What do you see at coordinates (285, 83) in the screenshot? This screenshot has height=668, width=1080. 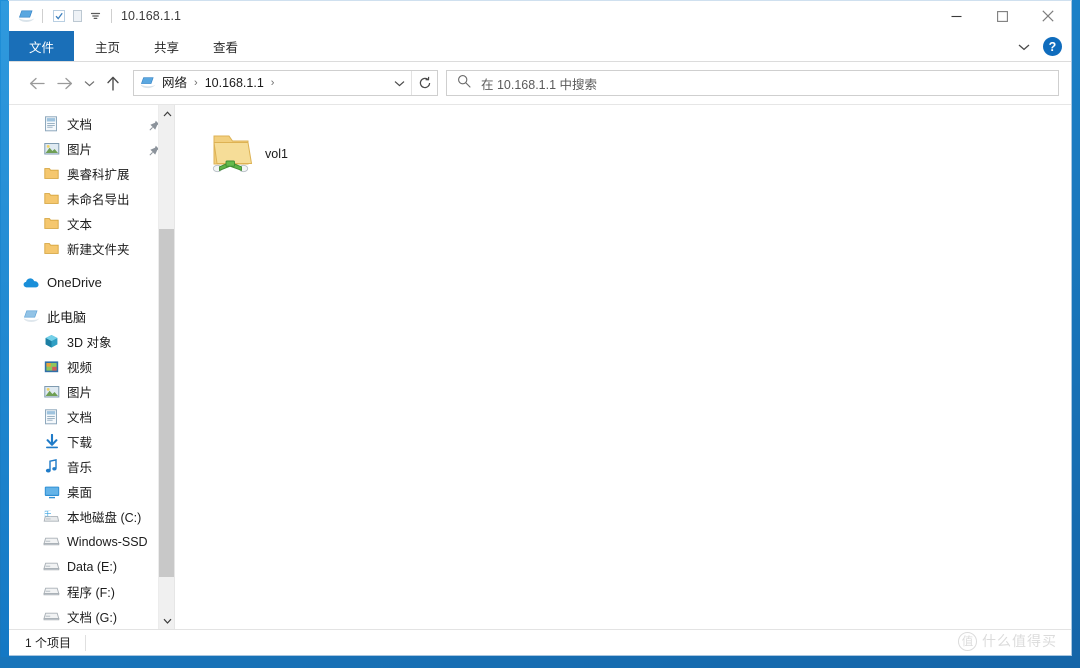 I see `address-bar: 网络 › 10.168.1.1 ›` at bounding box center [285, 83].